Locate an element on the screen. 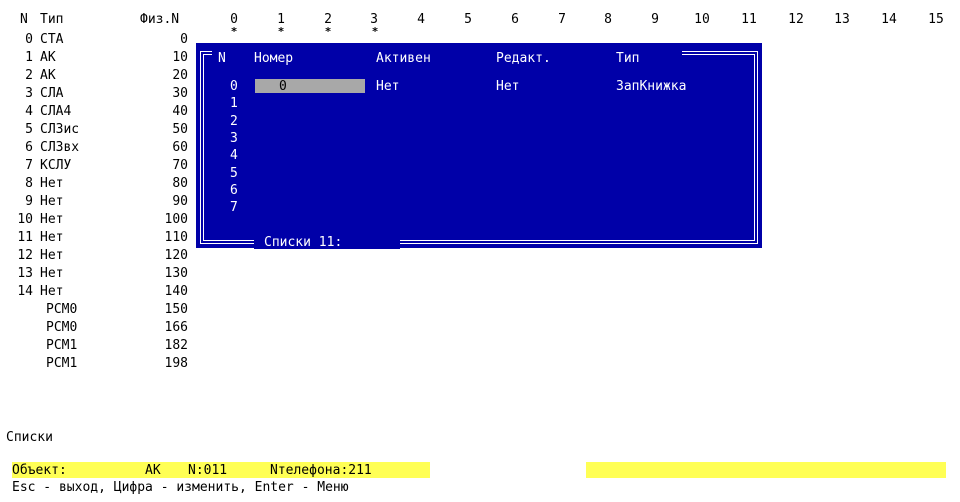 The height and width of the screenshot is (502, 960). dialog-col-type: Тип is located at coordinates (628, 58).